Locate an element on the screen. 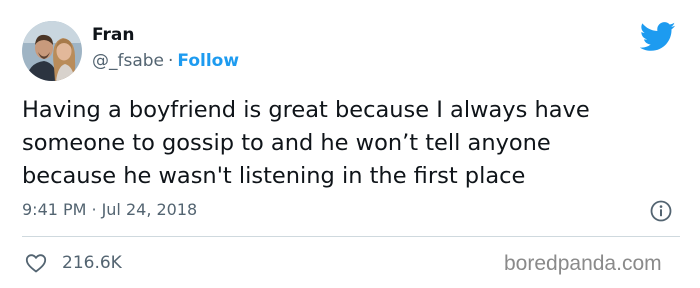  heart-icon is located at coordinates (36, 263).